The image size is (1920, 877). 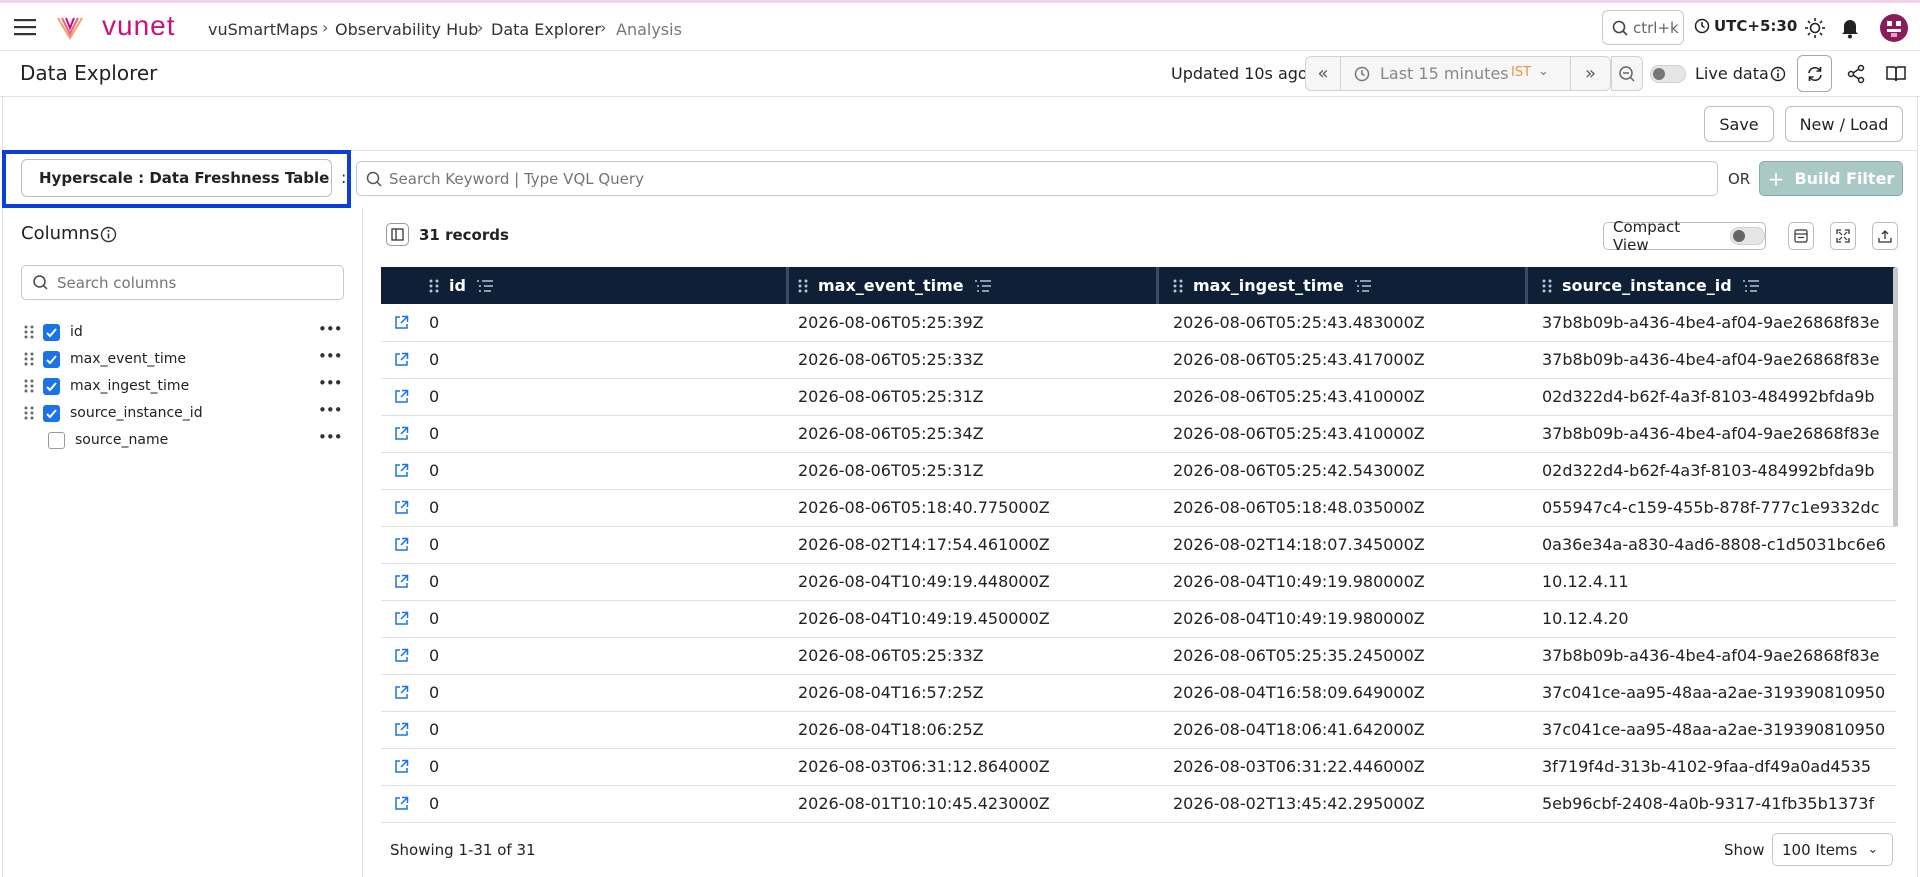 I want to click on timezone-badge: IST, so click(x=1521, y=72).